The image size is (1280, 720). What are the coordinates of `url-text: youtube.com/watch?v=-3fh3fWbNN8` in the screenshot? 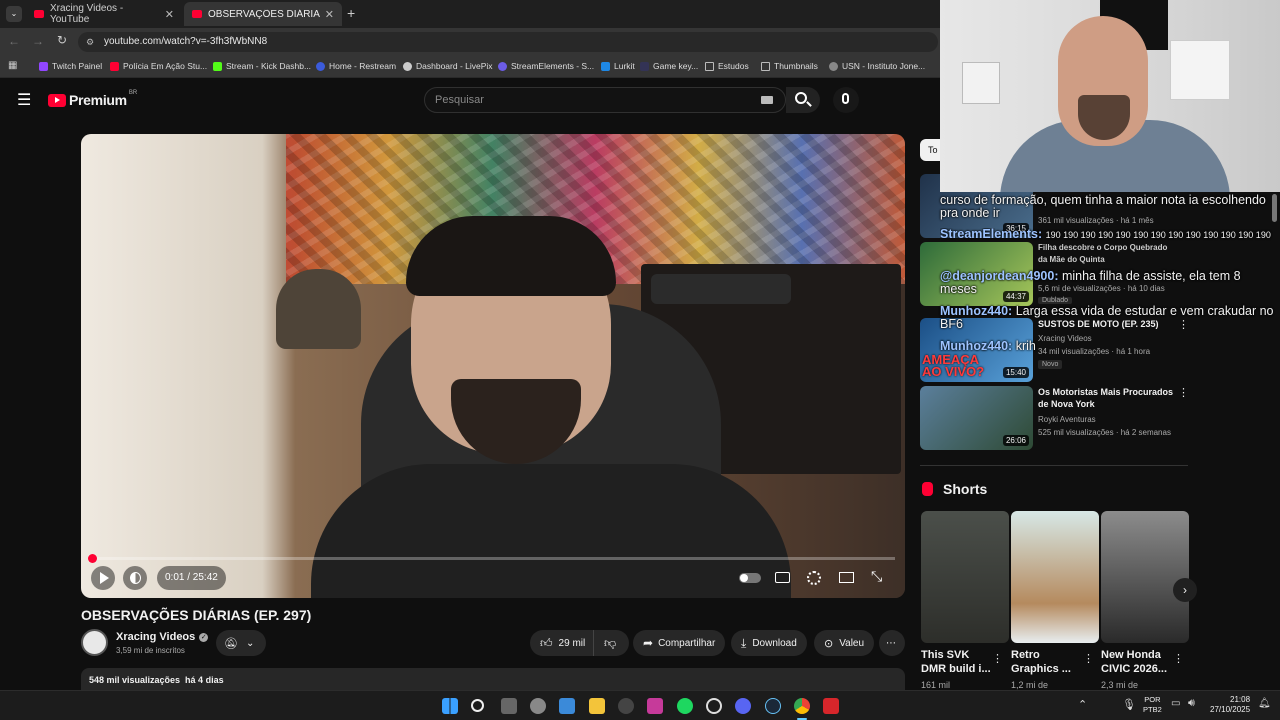 It's located at (186, 41).